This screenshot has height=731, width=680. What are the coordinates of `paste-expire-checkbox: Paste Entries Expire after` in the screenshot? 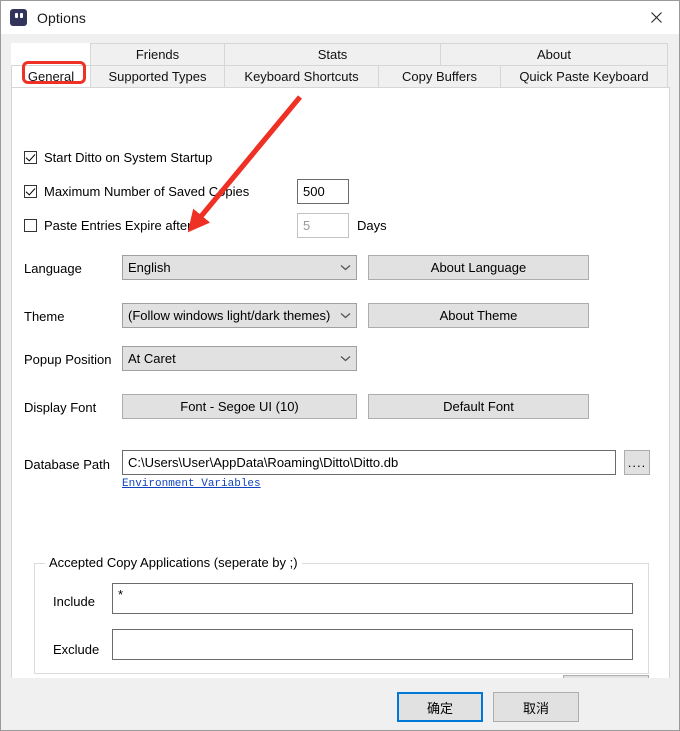 It's located at (107, 225).